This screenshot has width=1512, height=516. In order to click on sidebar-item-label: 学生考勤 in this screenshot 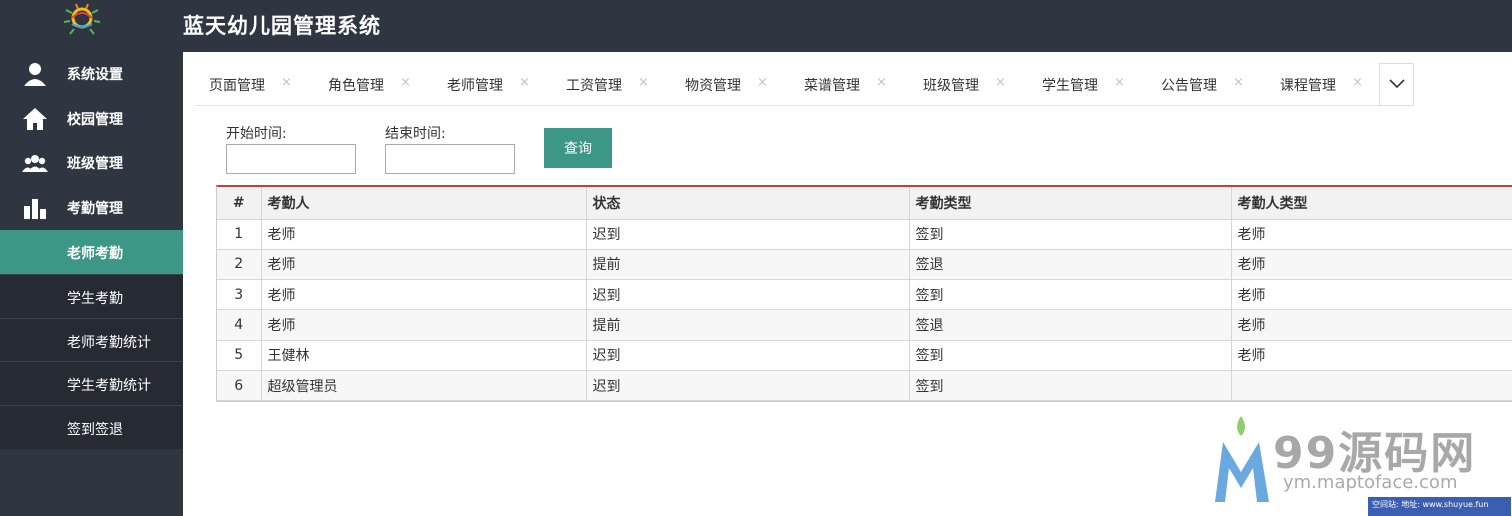, I will do `click(95, 298)`.